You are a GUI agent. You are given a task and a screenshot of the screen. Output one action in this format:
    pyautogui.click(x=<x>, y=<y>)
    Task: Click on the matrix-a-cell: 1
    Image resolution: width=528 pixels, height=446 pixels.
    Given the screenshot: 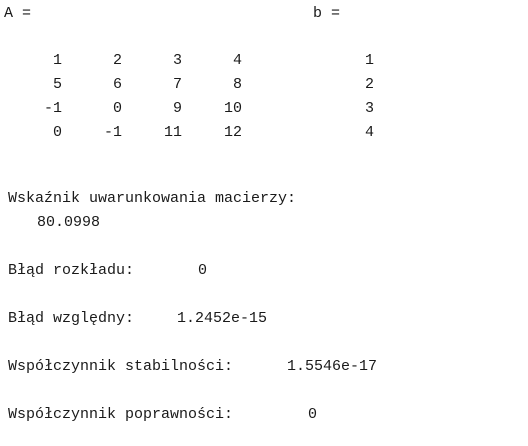 What is the action you would take?
    pyautogui.click(x=57, y=60)
    